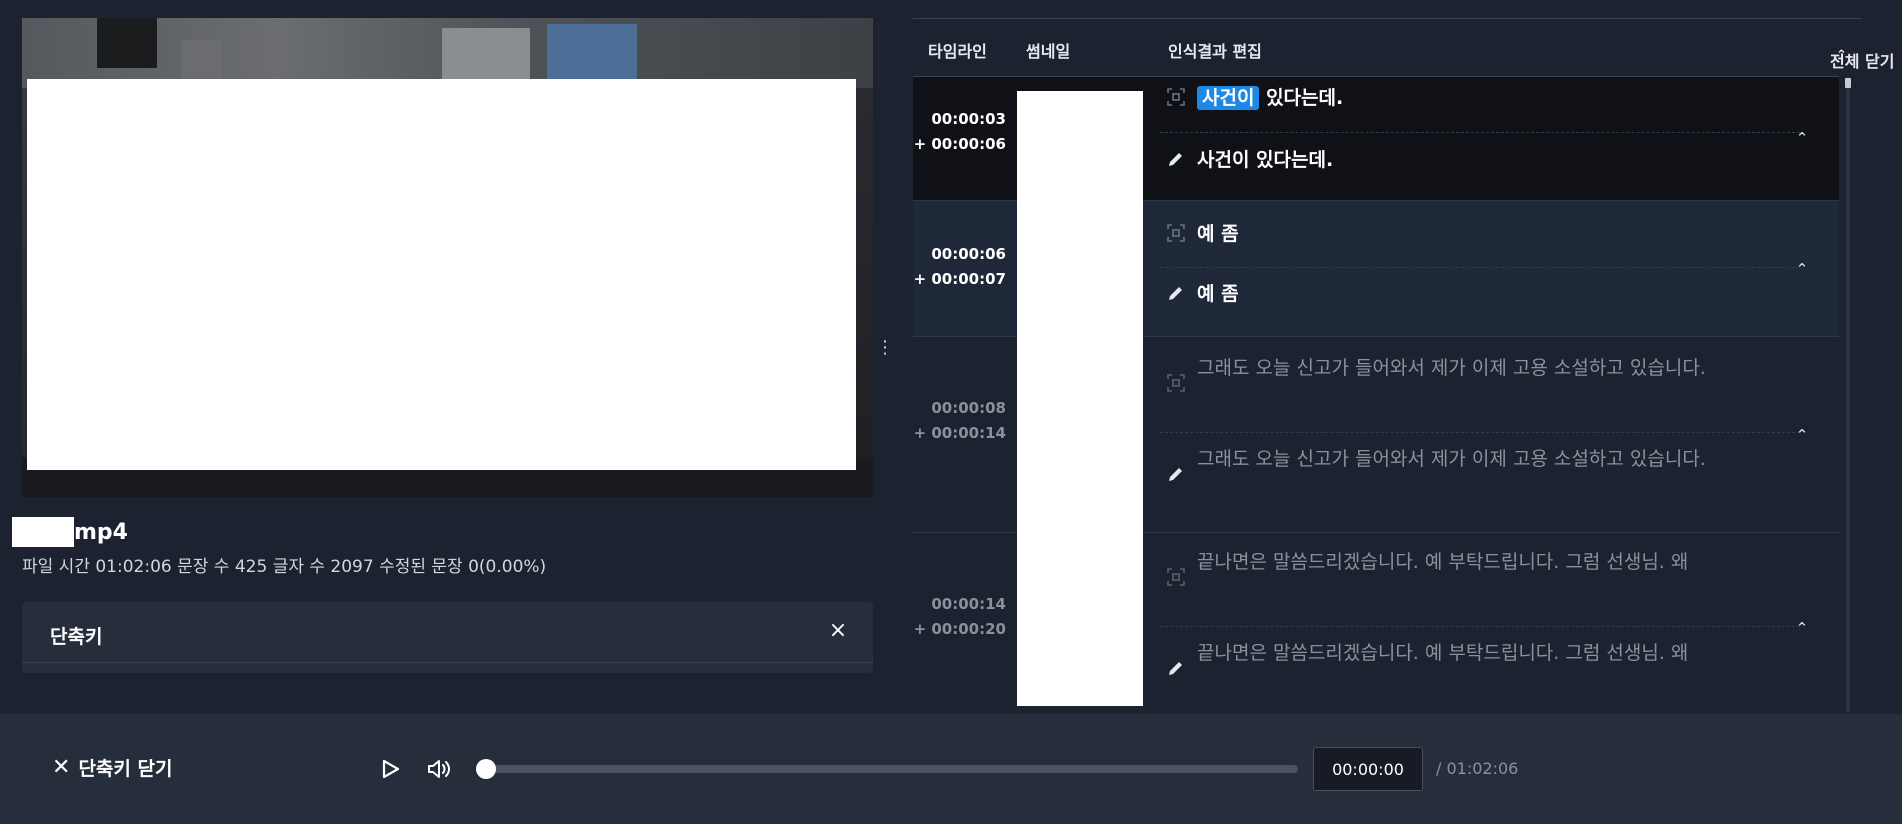 The height and width of the screenshot is (824, 1902). Describe the element at coordinates (1848, 394) in the screenshot. I see `scrollbar-track` at that location.